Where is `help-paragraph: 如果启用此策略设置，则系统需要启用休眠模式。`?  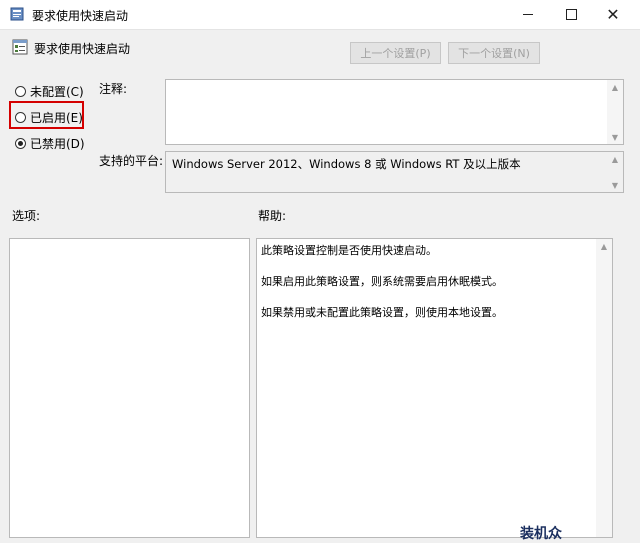 help-paragraph: 如果启用此策略设置，则系统需要启用休眠模式。 is located at coordinates (382, 281).